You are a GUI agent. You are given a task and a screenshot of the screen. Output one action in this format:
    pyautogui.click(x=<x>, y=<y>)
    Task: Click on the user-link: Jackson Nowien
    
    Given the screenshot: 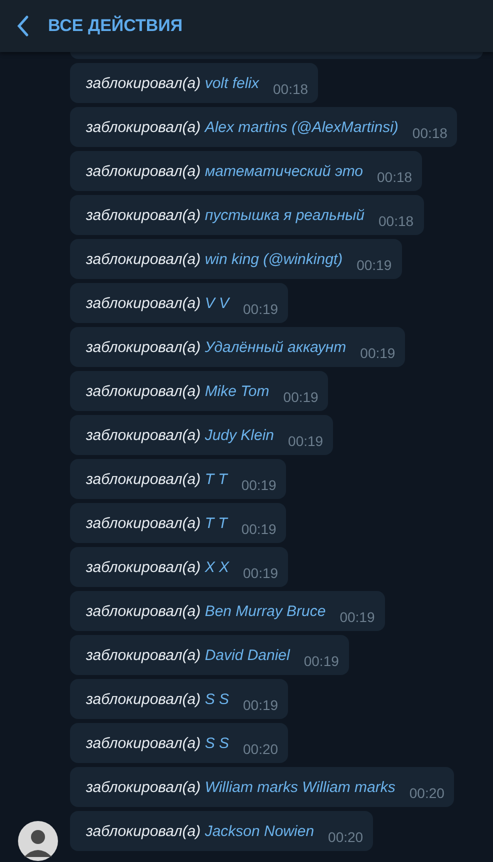 What is the action you would take?
    pyautogui.click(x=259, y=831)
    